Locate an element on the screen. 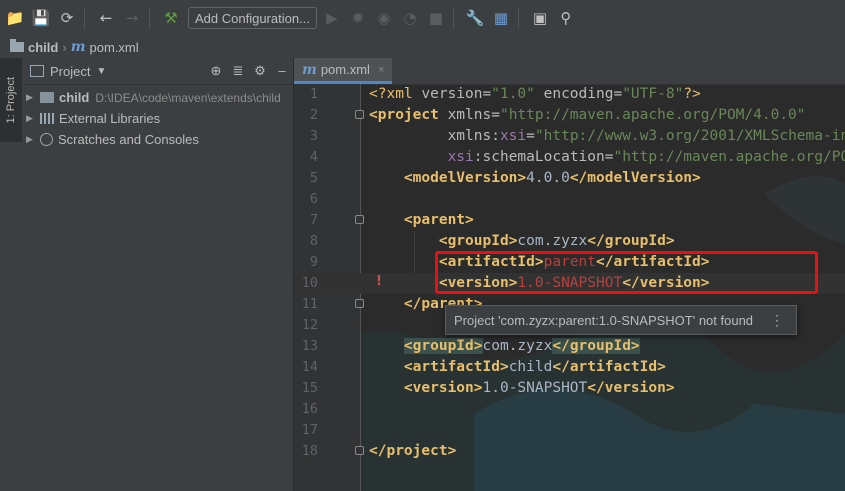 The image size is (845, 491). xml-attr: xmlns is located at coordinates (469, 136).